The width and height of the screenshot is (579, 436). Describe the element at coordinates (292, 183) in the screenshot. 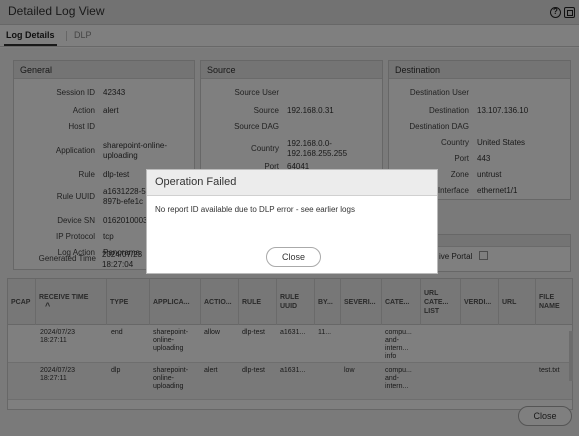

I see `dialog-title: Operation Failed` at that location.